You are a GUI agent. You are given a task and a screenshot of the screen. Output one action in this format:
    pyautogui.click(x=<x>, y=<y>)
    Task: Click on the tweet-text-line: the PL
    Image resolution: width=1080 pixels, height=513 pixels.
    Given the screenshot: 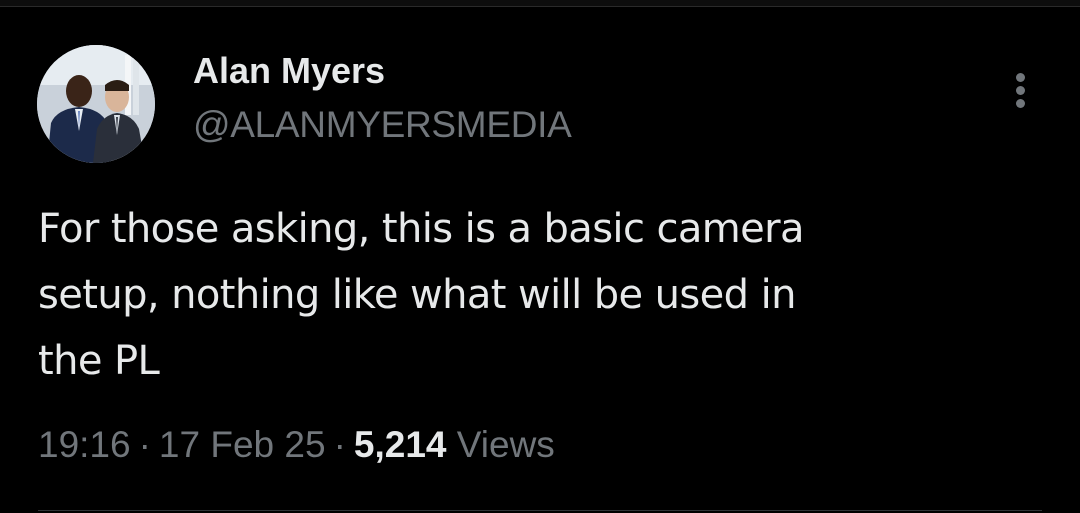 What is the action you would take?
    pyautogui.click(x=99, y=361)
    